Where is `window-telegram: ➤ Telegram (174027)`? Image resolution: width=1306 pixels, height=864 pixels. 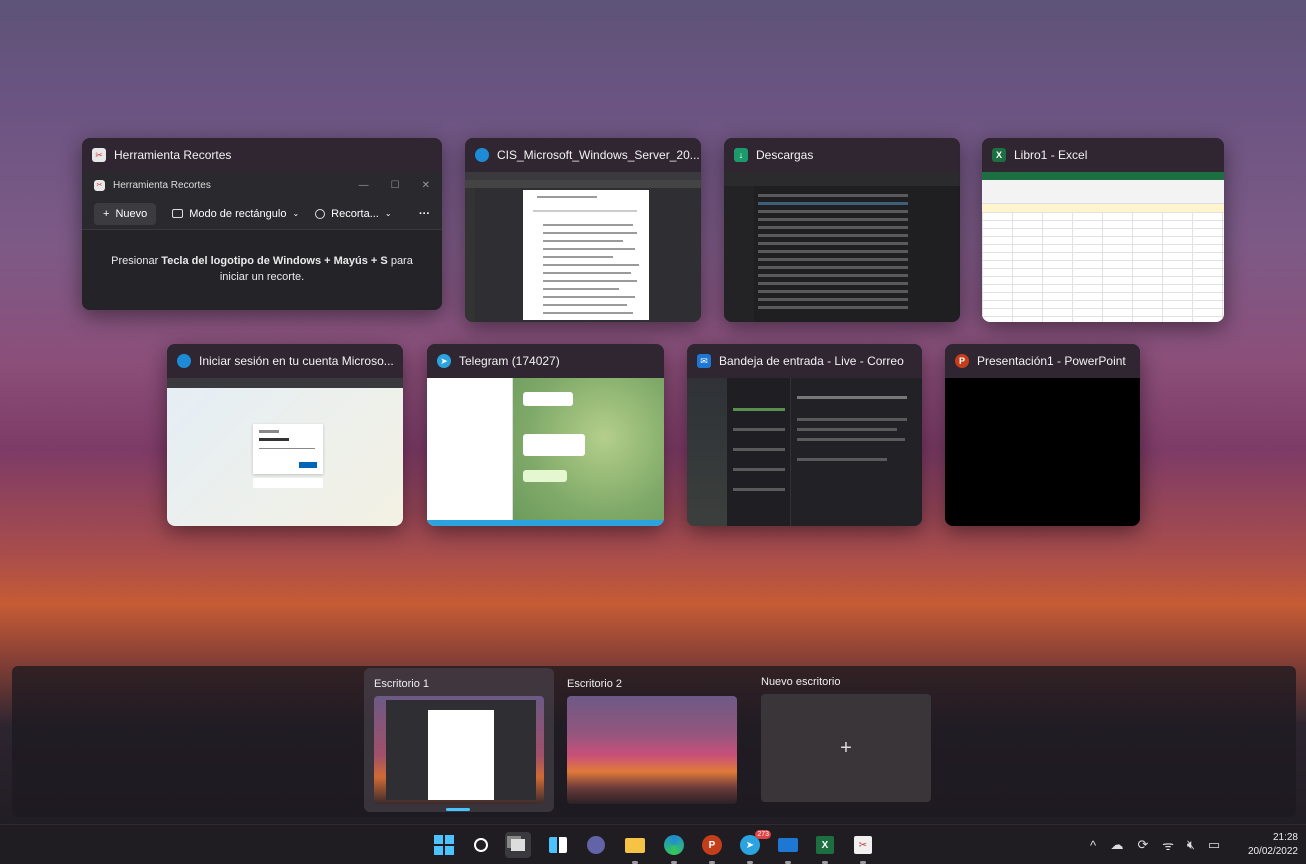
window-telegram: ➤ Telegram (174027) is located at coordinates (545, 435).